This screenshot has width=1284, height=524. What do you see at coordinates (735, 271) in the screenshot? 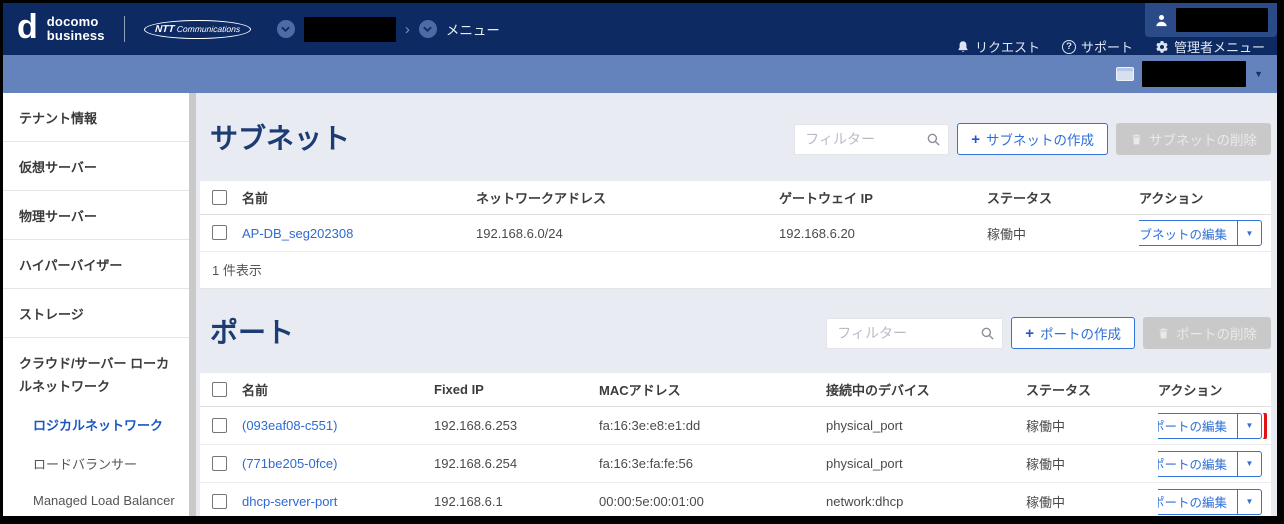
I see `subnet-count-label: 1 件表示` at bounding box center [735, 271].